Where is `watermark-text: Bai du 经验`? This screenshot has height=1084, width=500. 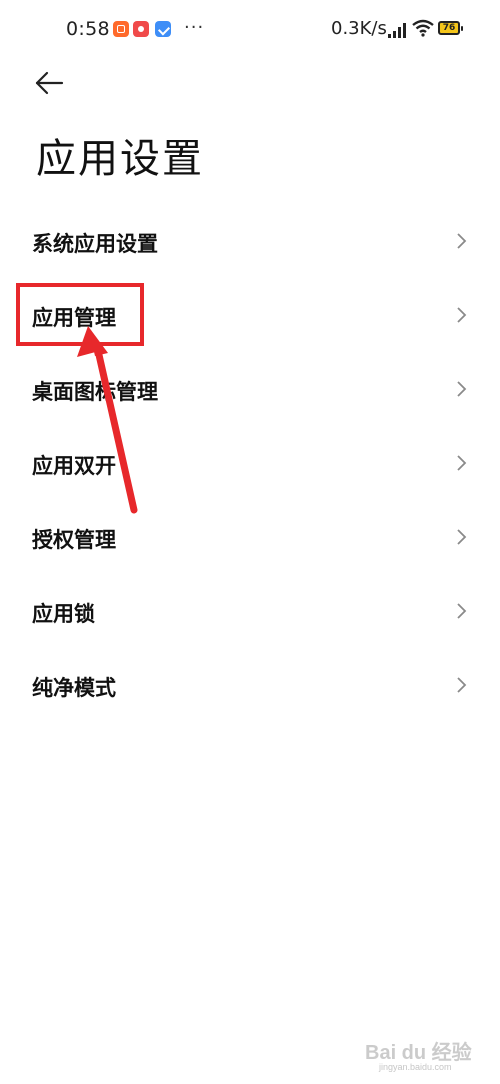
watermark-text: Bai du 经验 is located at coordinates (418, 1053).